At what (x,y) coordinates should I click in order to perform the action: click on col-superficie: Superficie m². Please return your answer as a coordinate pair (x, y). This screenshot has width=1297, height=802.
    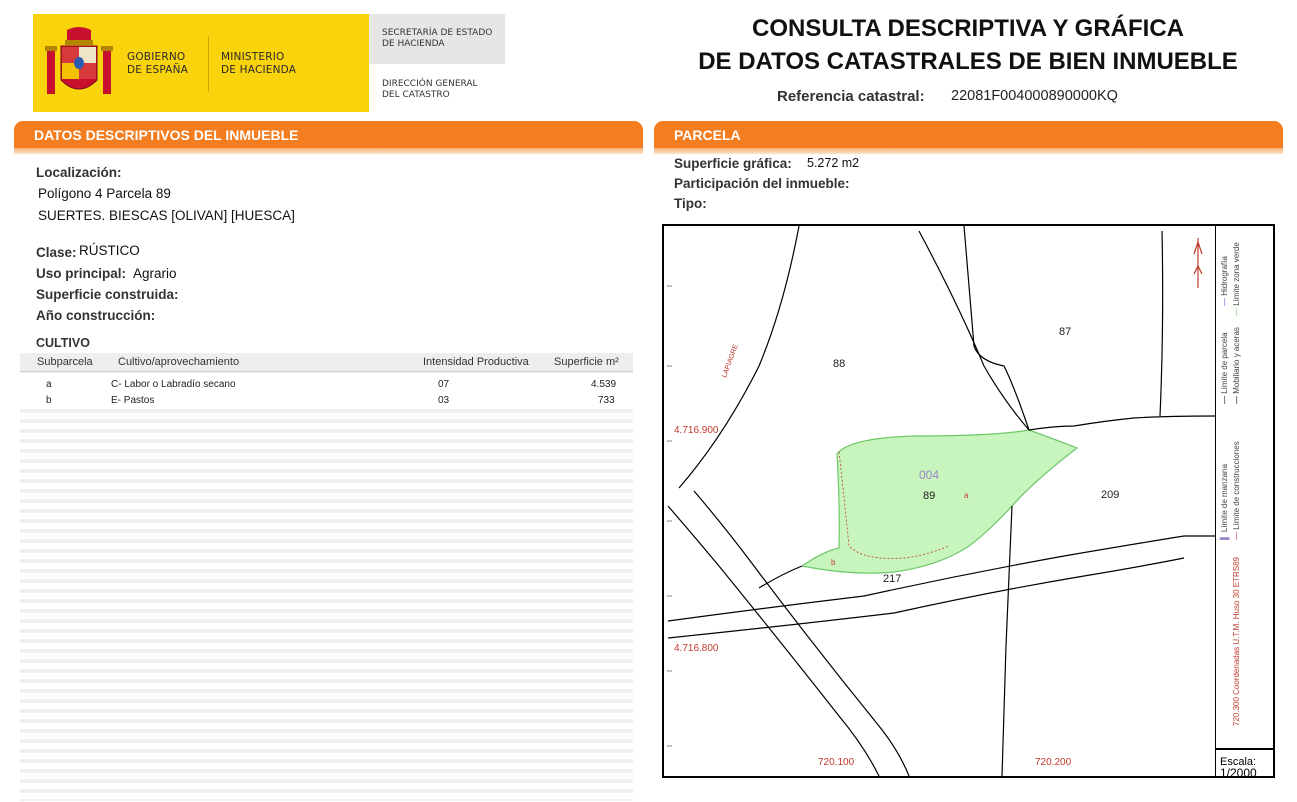
    Looking at the image, I should click on (586, 362).